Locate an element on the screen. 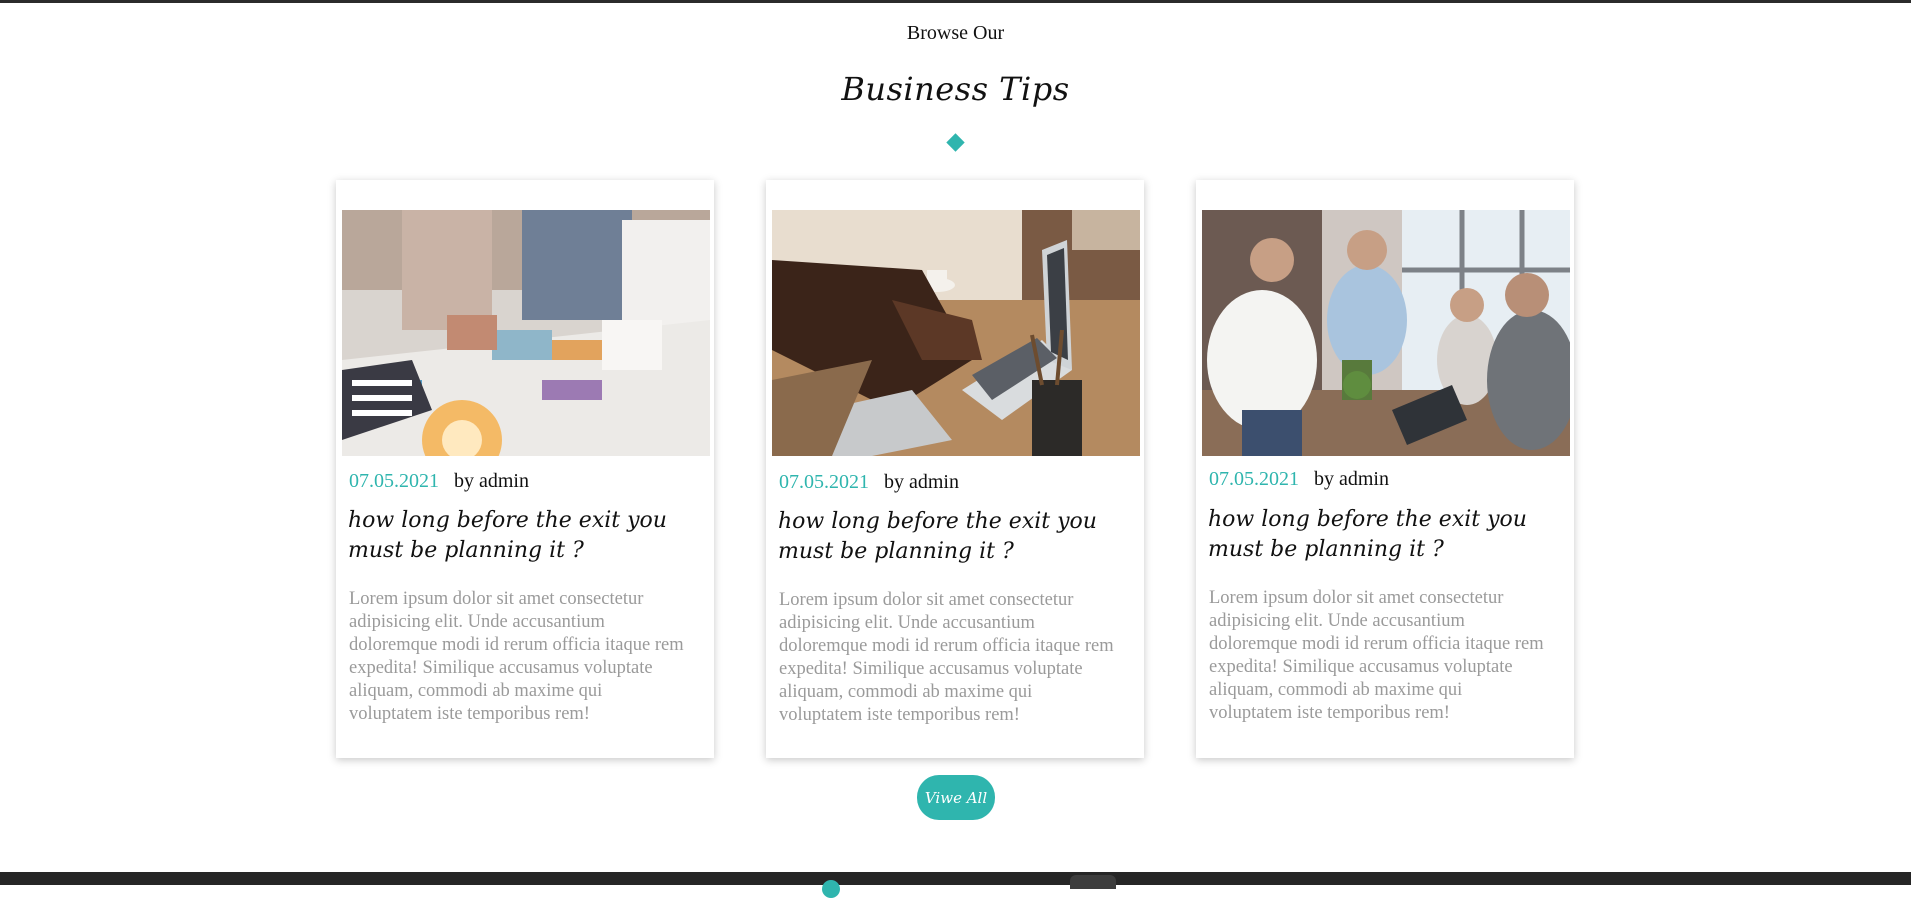 This screenshot has width=1911, height=898. section-title: Business Tips is located at coordinates (955, 89).